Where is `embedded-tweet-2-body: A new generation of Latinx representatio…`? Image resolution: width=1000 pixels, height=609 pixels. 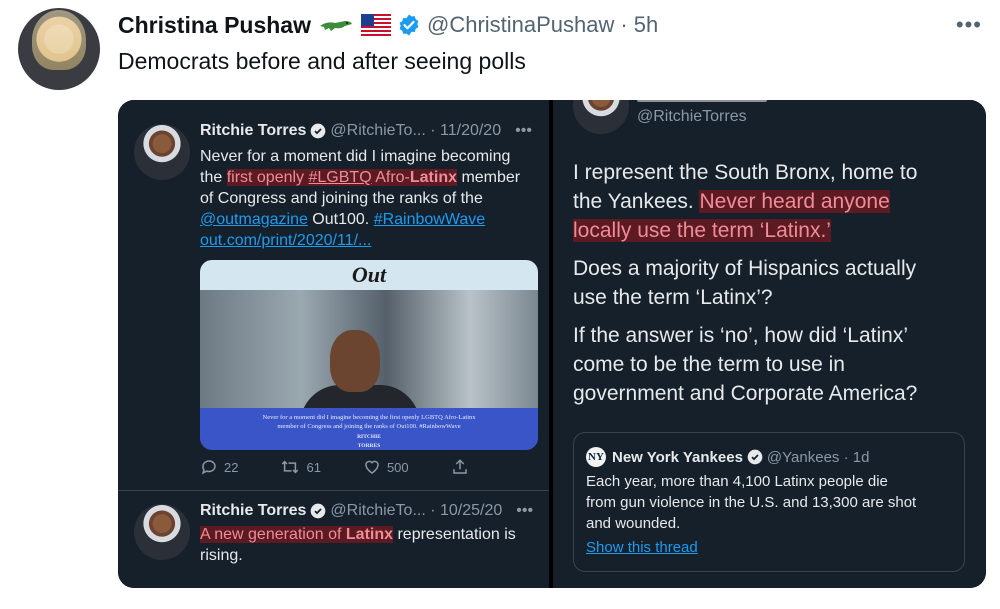
embedded-tweet-2-body: A new generation of Latinx representatio… is located at coordinates (372, 545).